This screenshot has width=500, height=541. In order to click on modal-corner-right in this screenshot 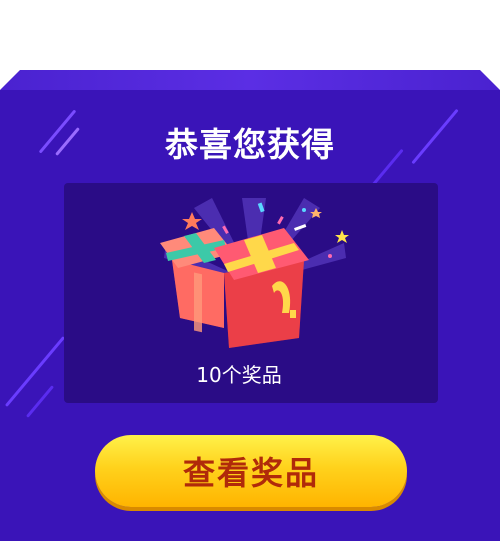, I will do `click(490, 80)`.